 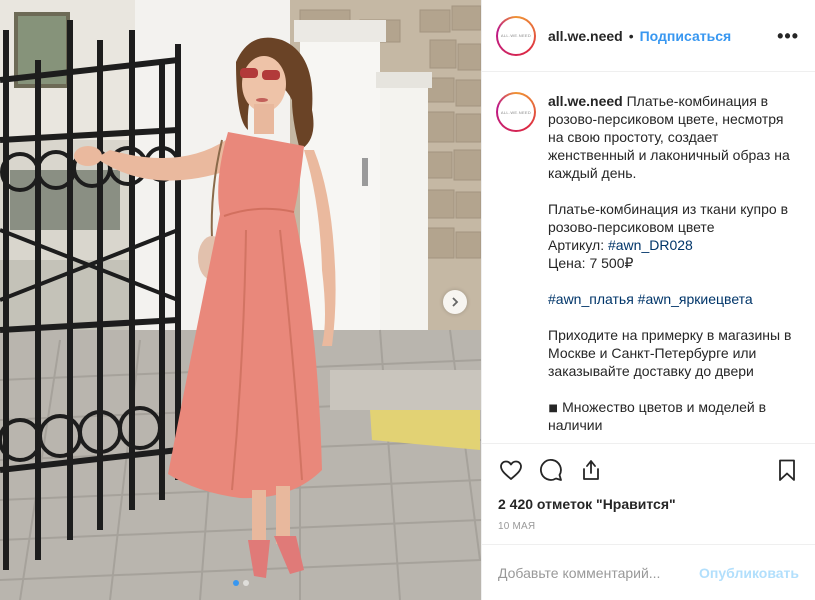 I want to click on share-icon, so click(x=591, y=470).